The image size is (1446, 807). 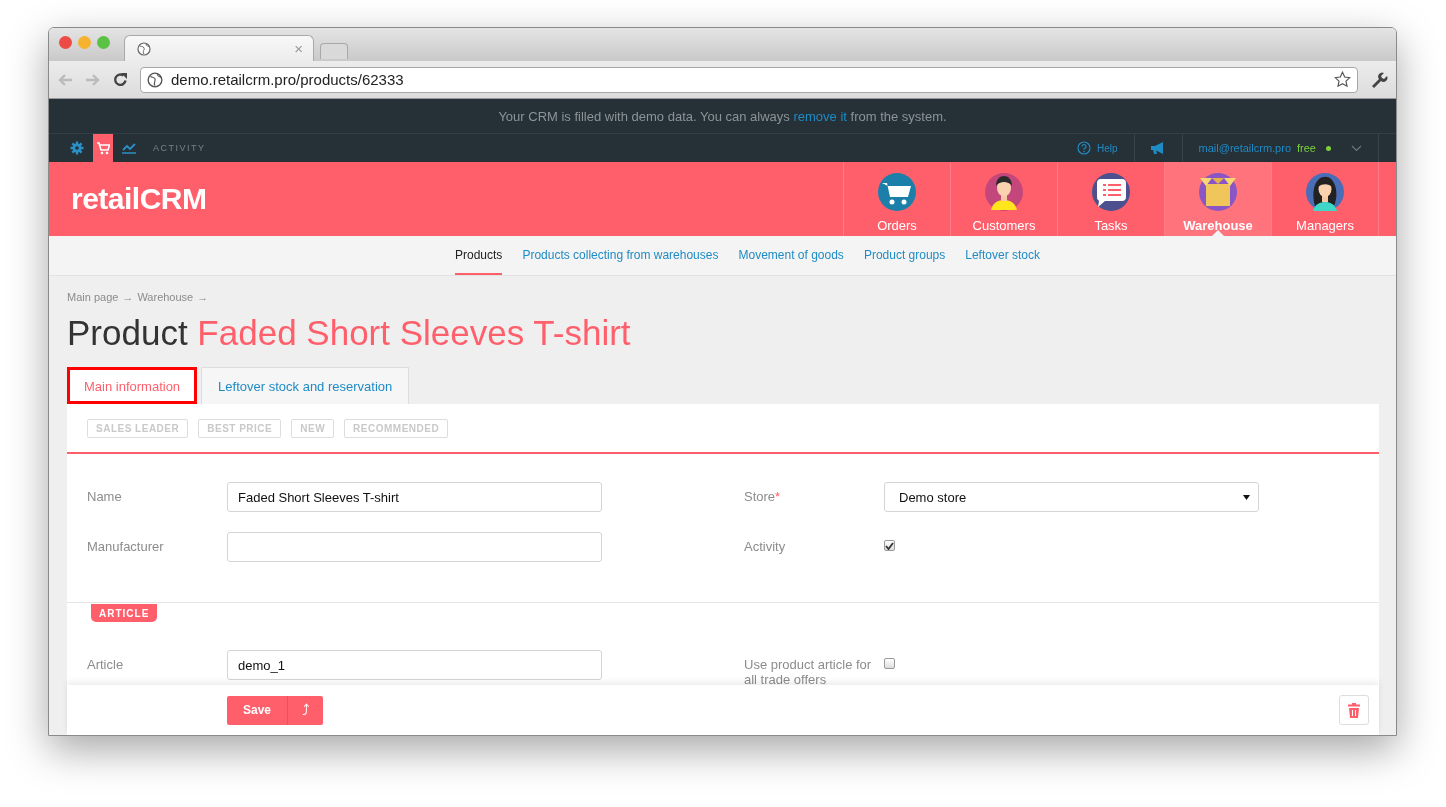 What do you see at coordinates (165, 298) in the screenshot?
I see `breadcrumb-link: Warehouse` at bounding box center [165, 298].